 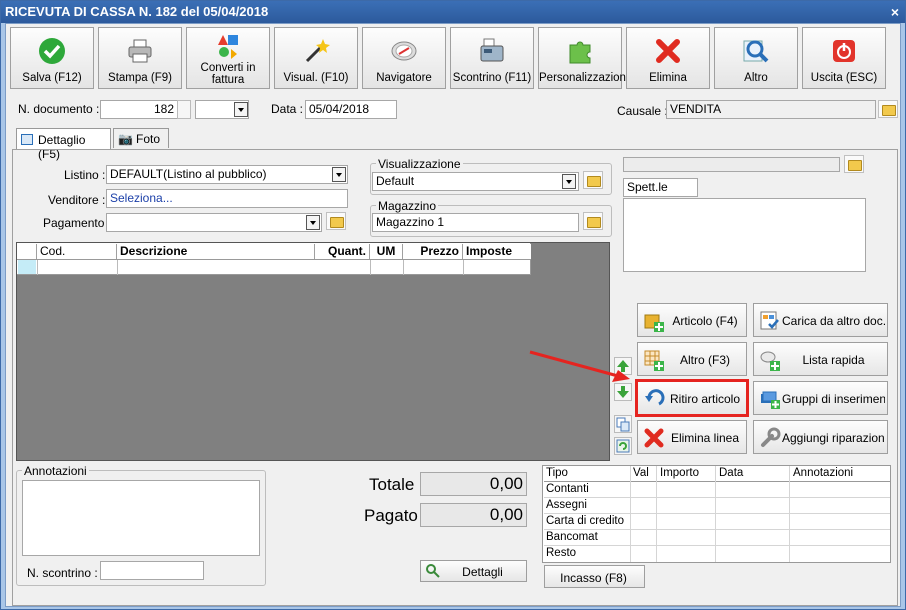 I want to click on exit-button: Uscita (ESC), so click(x=844, y=58).